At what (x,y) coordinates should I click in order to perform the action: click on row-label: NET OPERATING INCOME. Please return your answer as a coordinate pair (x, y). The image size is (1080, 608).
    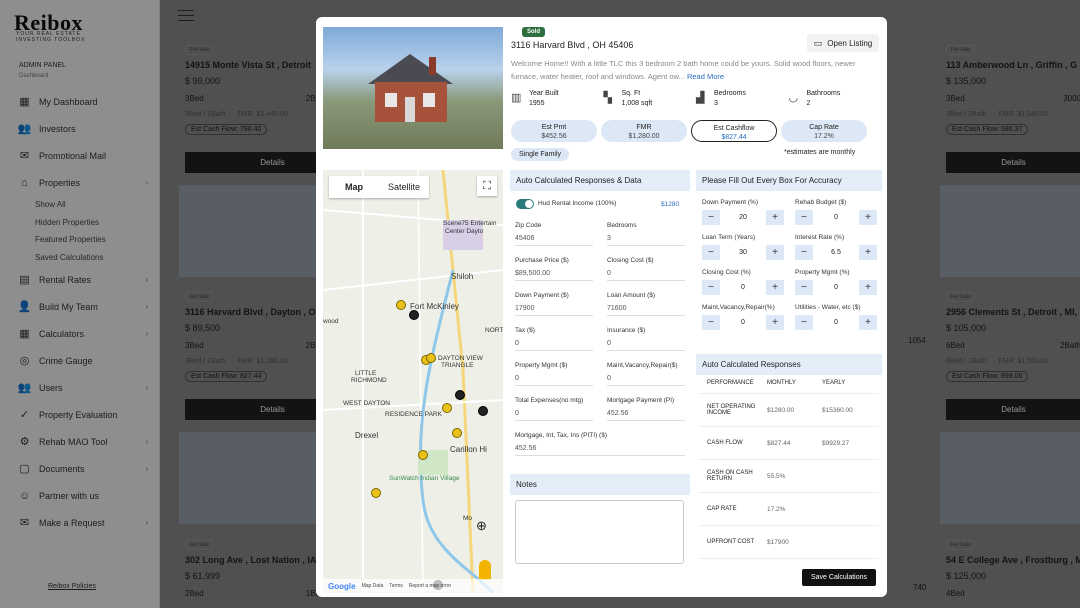
    Looking at the image, I should click on (731, 410).